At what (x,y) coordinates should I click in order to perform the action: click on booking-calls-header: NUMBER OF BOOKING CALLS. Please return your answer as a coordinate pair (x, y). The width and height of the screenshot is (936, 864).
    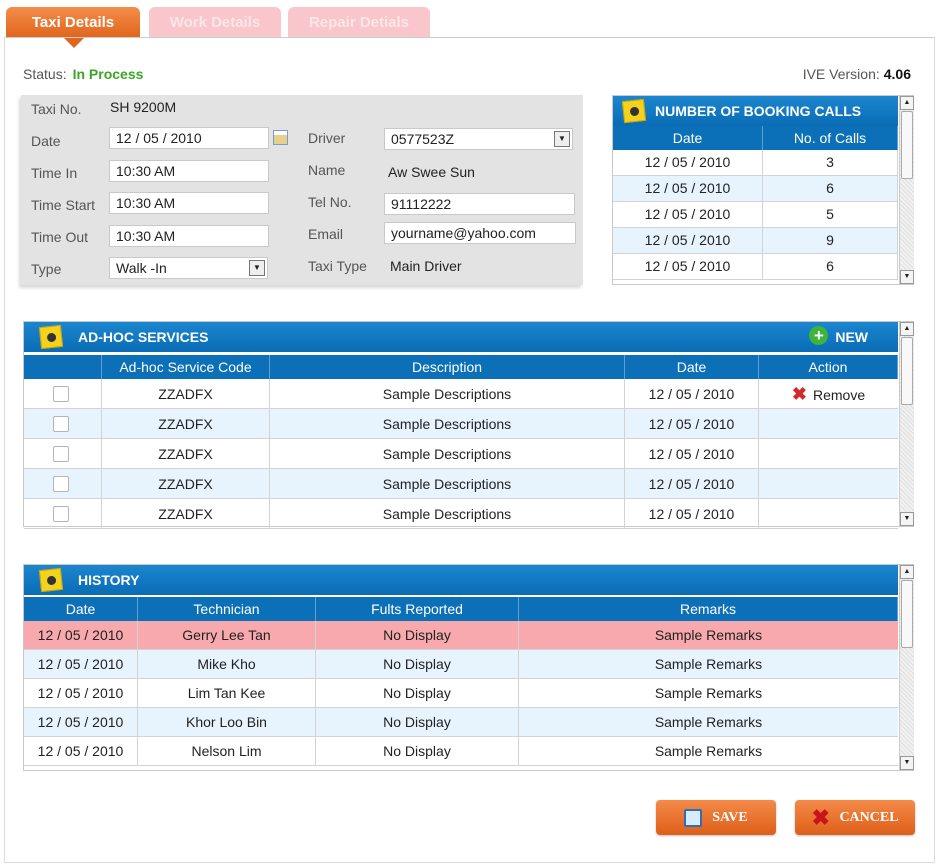
    Looking at the image, I should click on (755, 111).